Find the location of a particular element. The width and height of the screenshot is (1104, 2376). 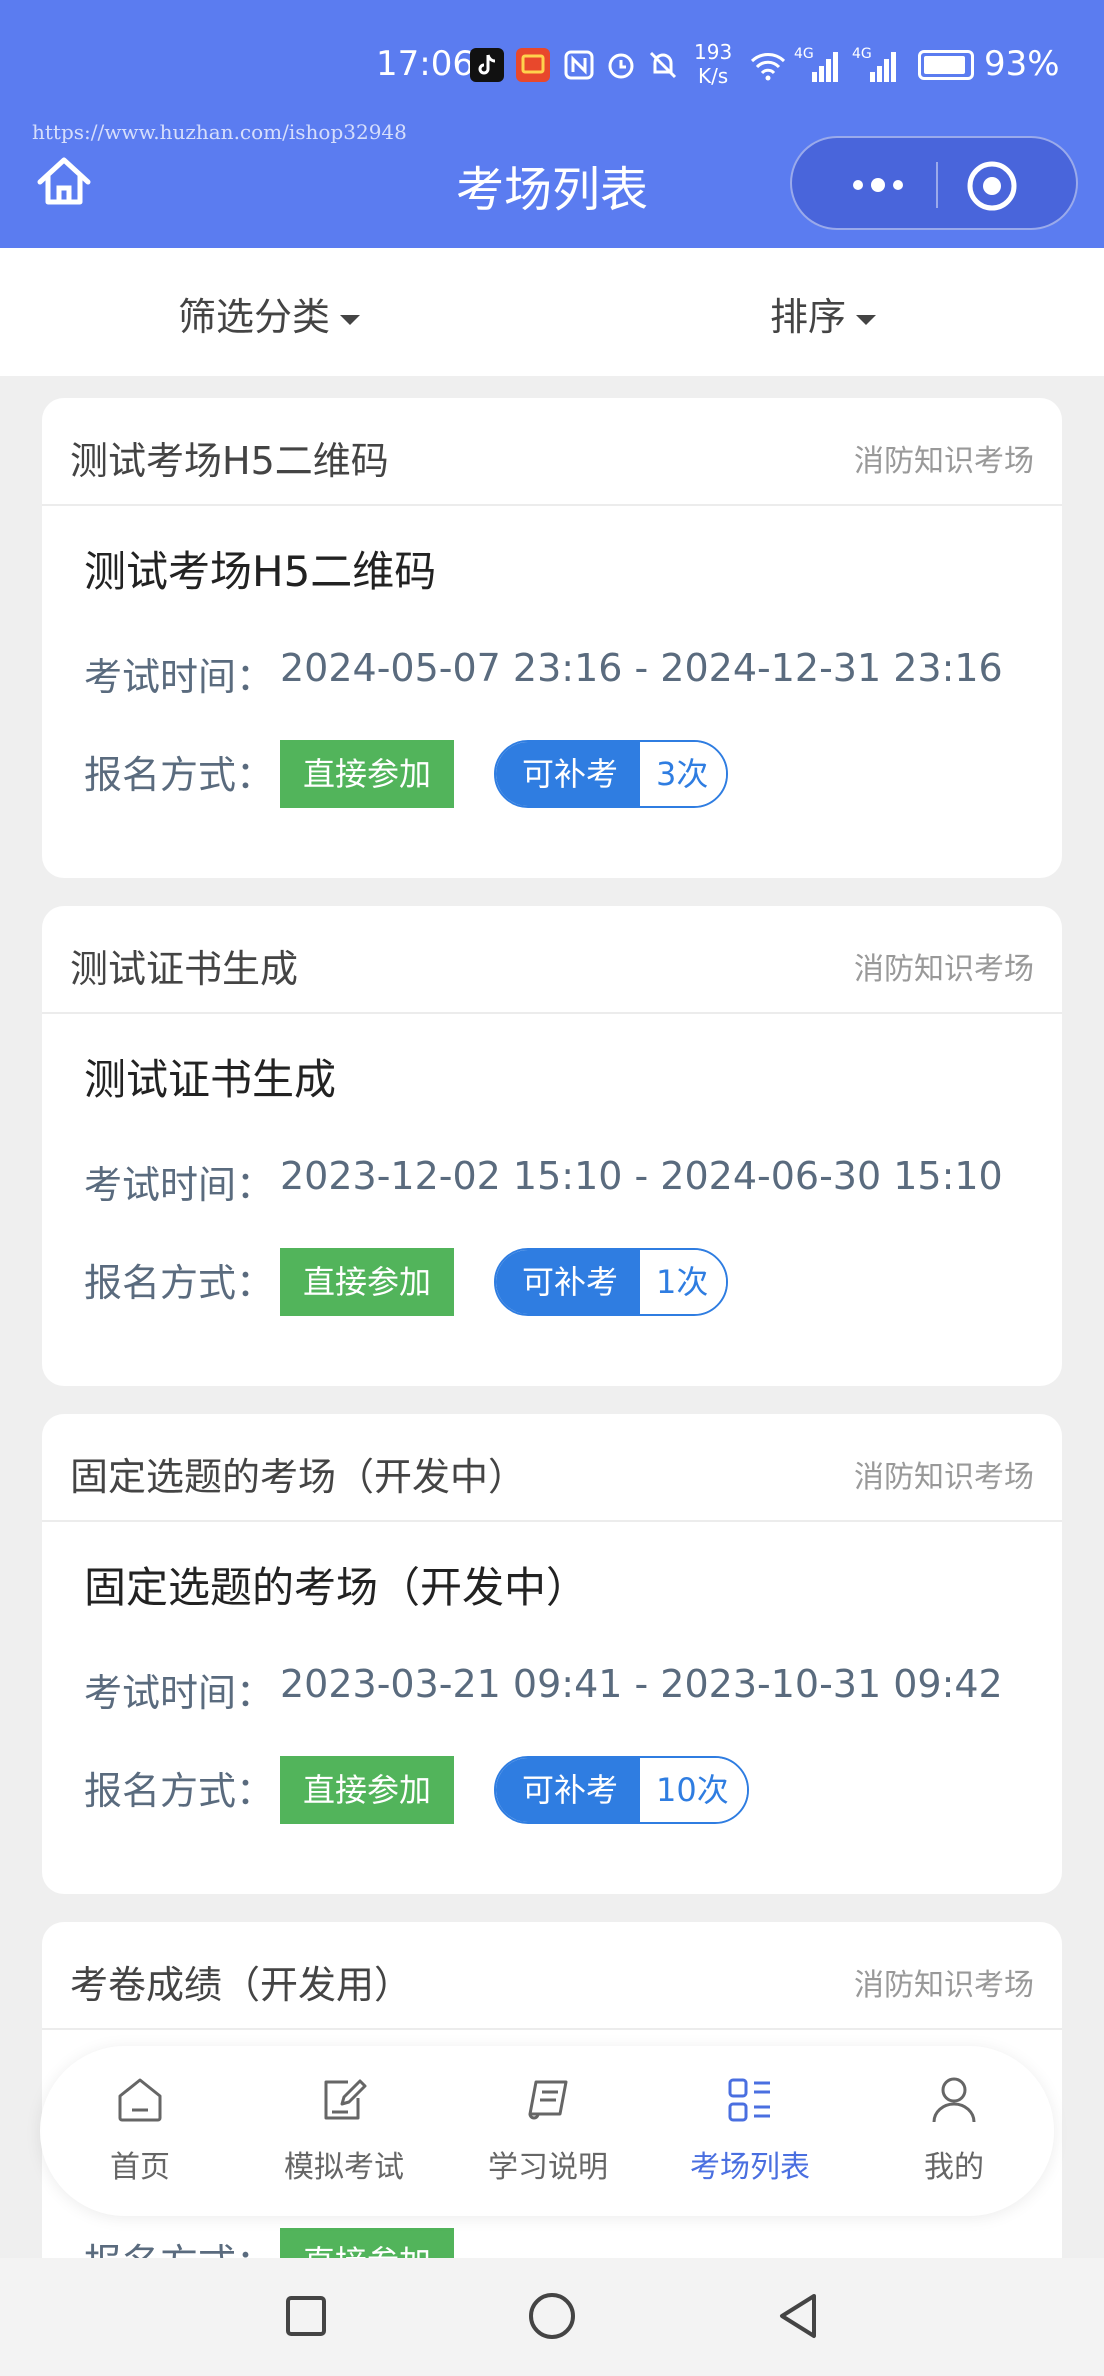

tab-label: 我的 is located at coordinates (954, 2167).